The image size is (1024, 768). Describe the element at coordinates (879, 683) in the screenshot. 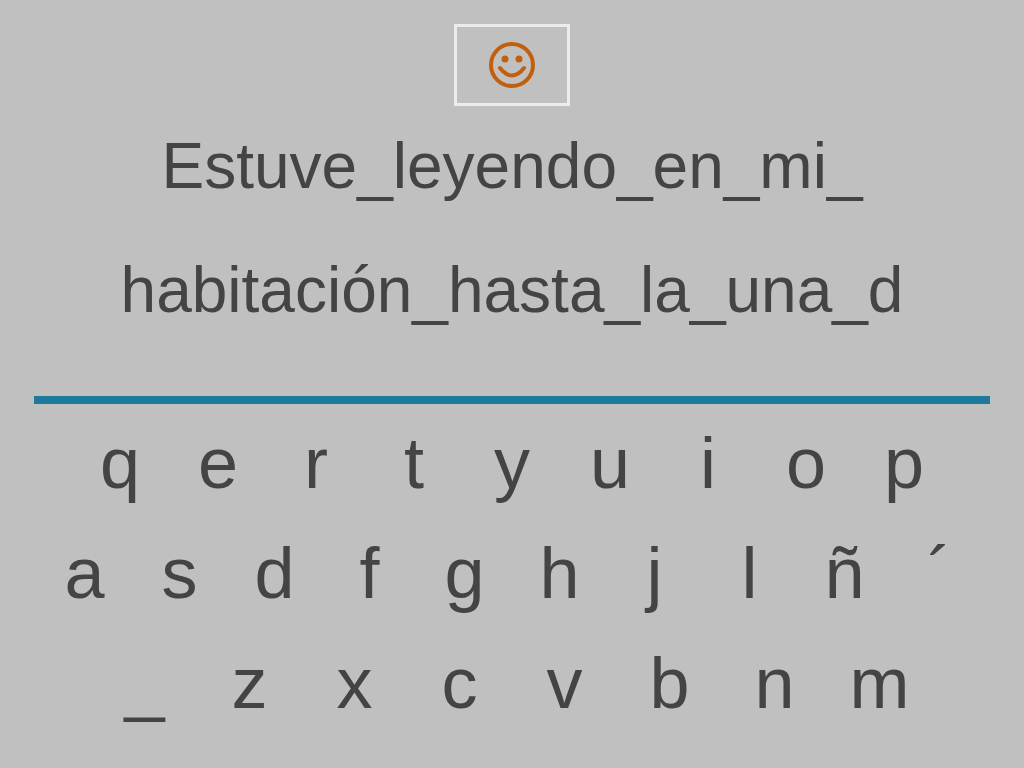

I see `letter-key: m` at that location.